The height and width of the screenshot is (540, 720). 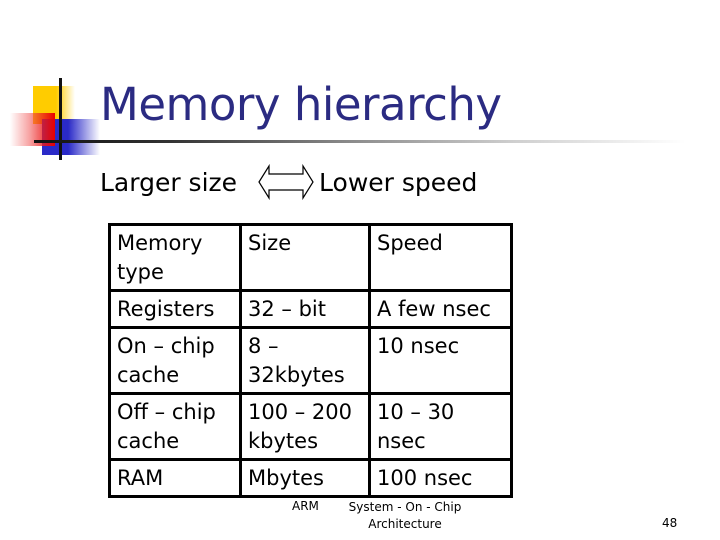 I want to click on cell-speed: 10 nsec, so click(x=440, y=360).